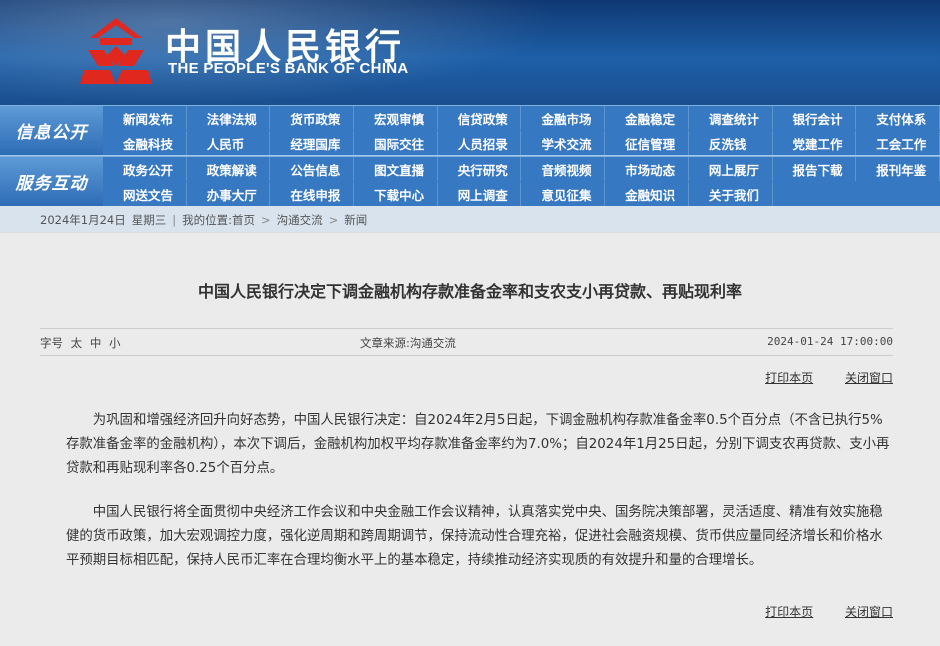  Describe the element at coordinates (83, 220) in the screenshot. I see `current-date: 2024年1月24日` at that location.